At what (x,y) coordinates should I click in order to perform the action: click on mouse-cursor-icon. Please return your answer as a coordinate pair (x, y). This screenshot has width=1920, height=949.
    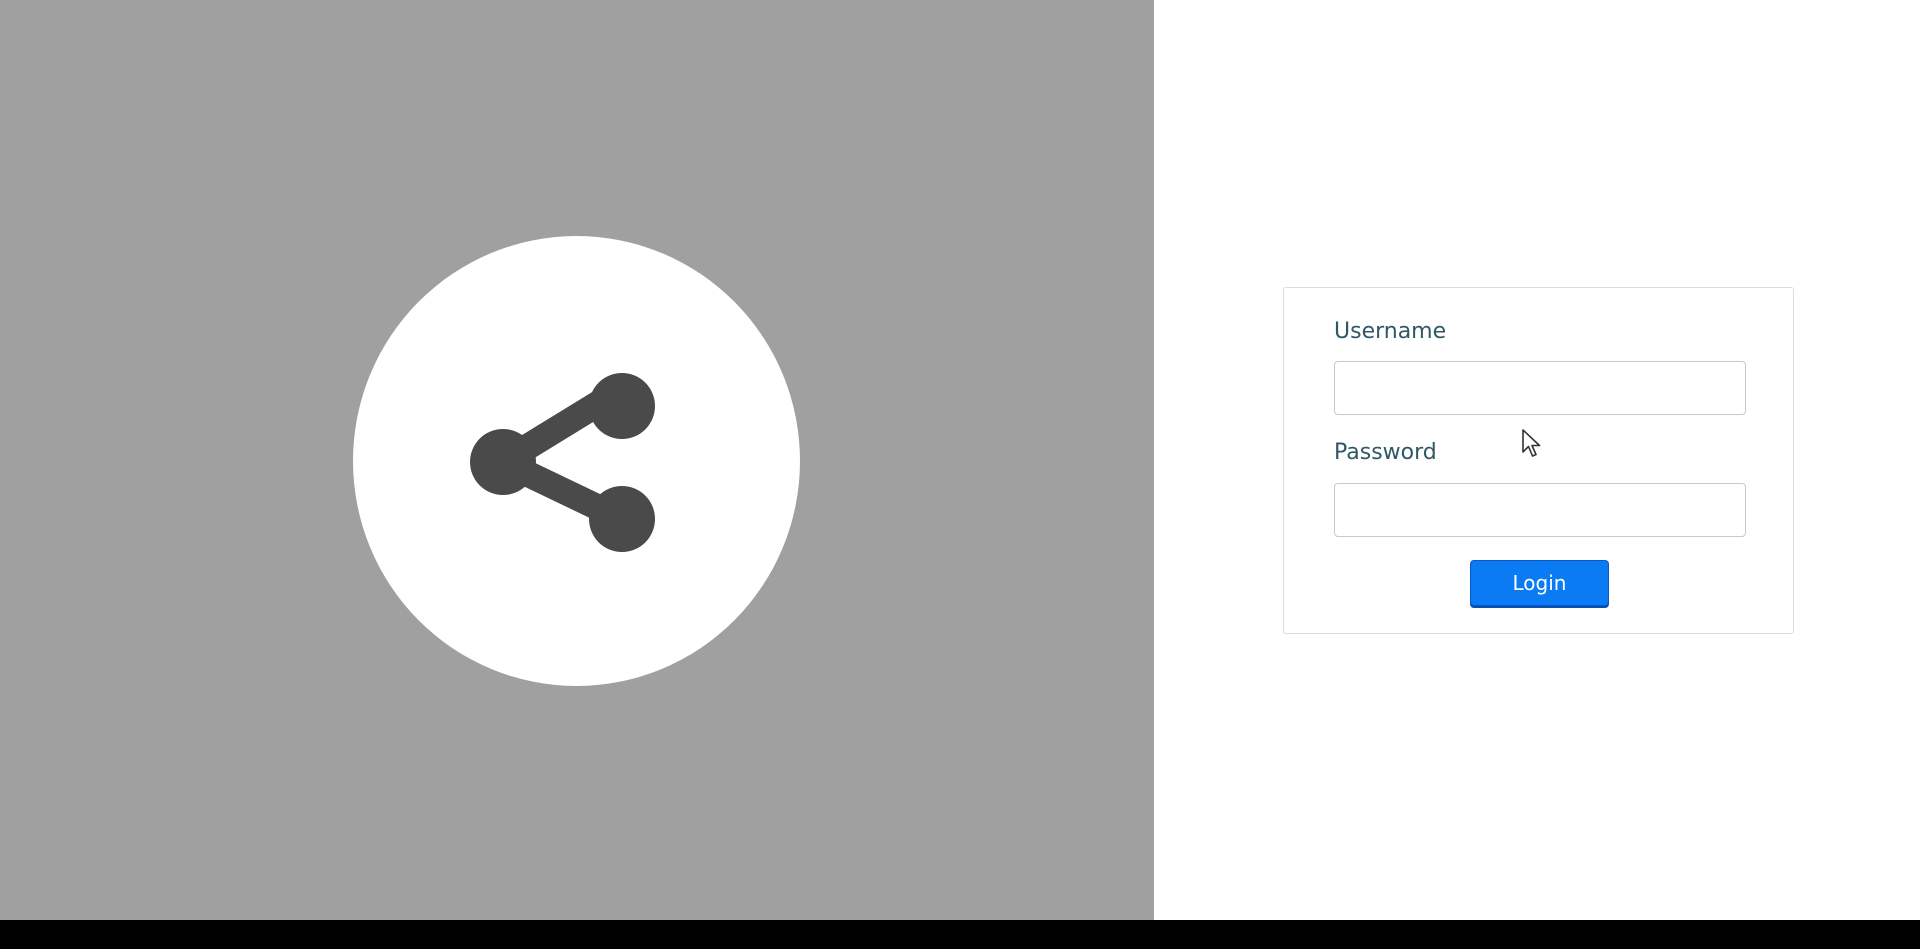
    Looking at the image, I should click on (1531, 443).